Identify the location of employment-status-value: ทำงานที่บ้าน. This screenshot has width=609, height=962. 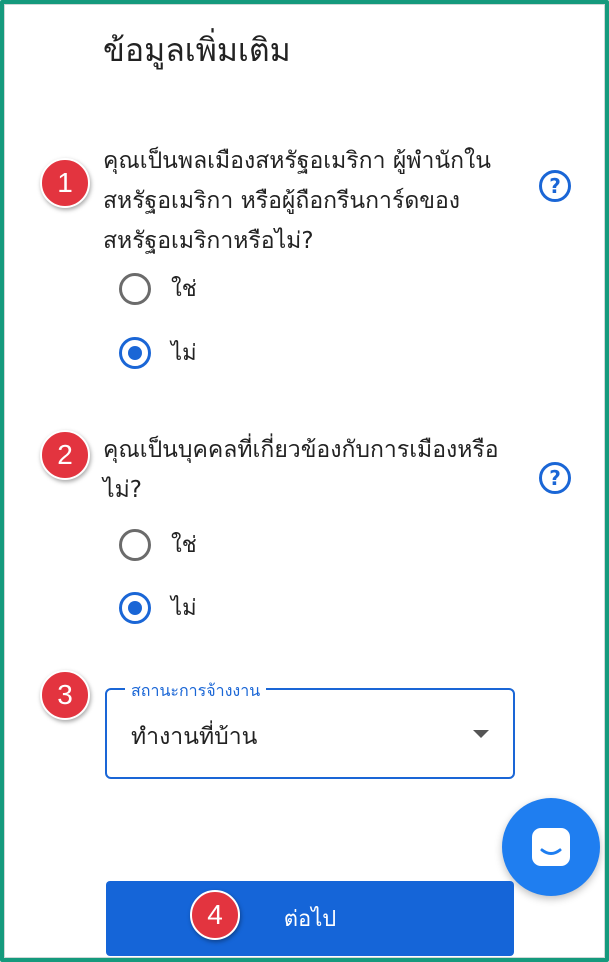
(194, 737).